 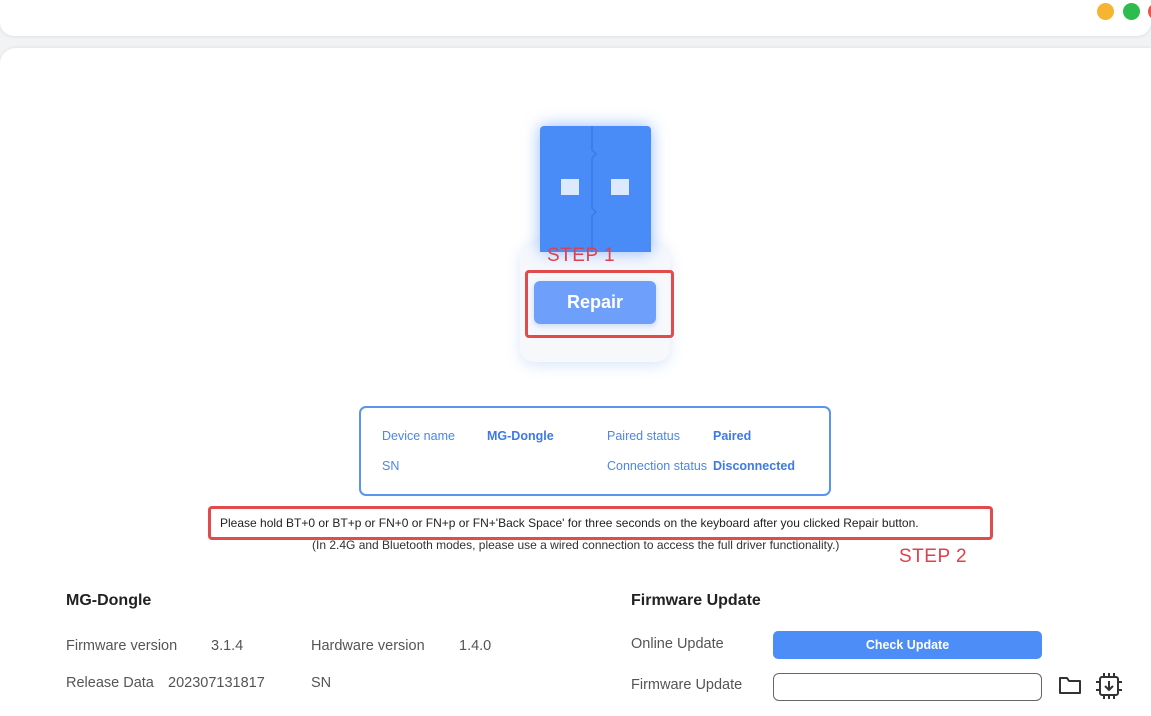 I want to click on firmware-update-label: Firmware Update, so click(x=687, y=685).